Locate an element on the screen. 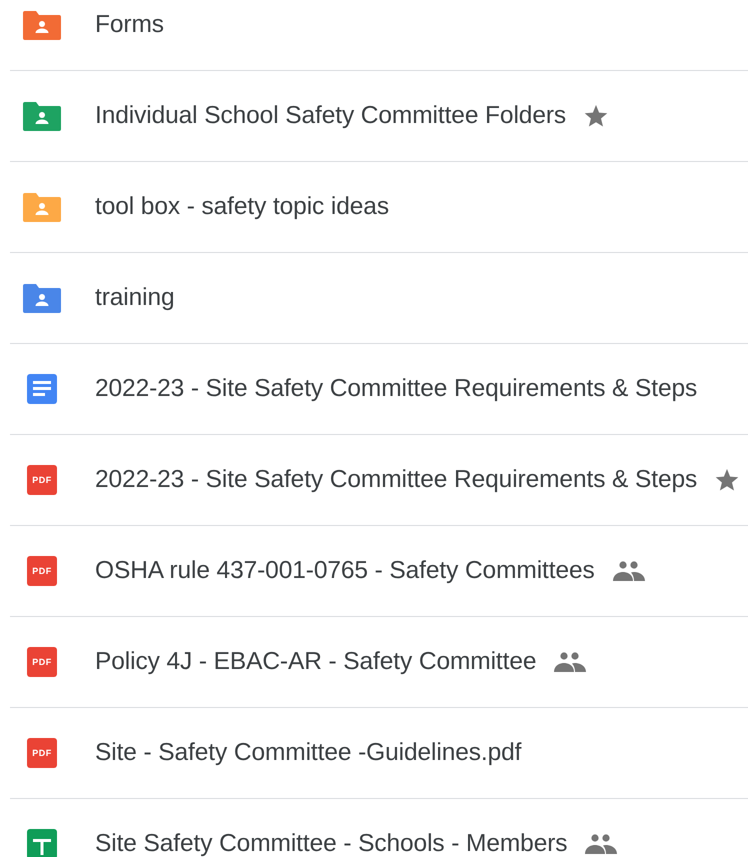  file-name: Individual School Safety Committee Folders is located at coordinates (330, 116).